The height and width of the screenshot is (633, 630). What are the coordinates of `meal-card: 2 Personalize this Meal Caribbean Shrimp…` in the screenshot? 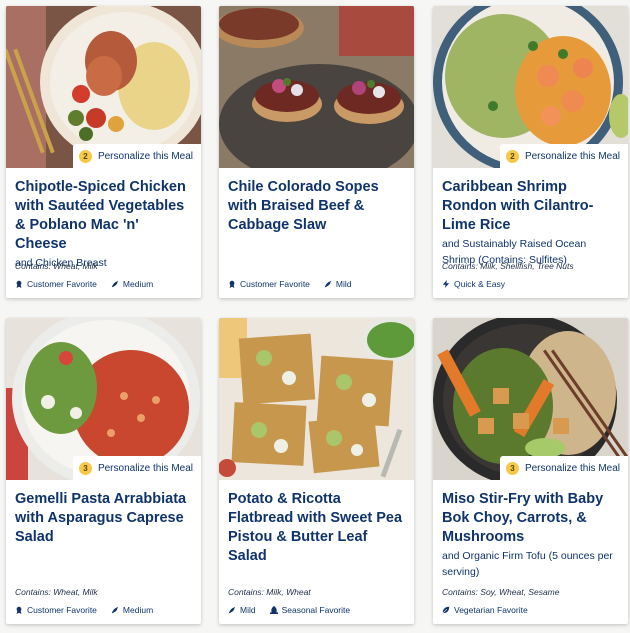 It's located at (530, 152).